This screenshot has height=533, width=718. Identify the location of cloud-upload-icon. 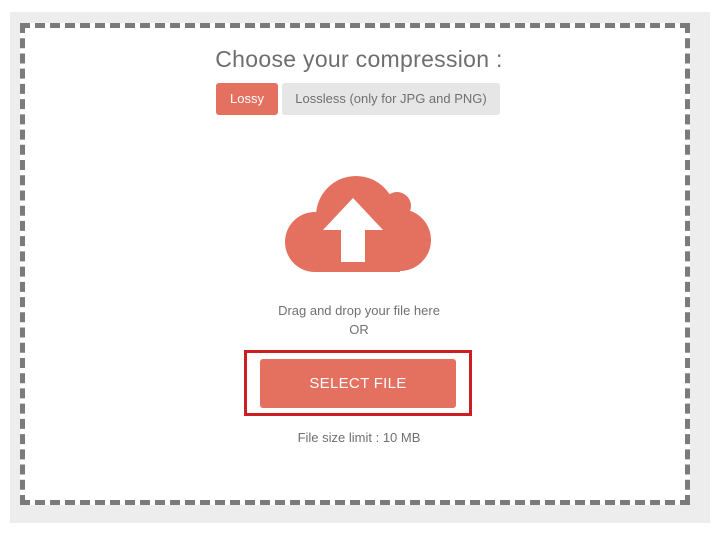
(357, 226).